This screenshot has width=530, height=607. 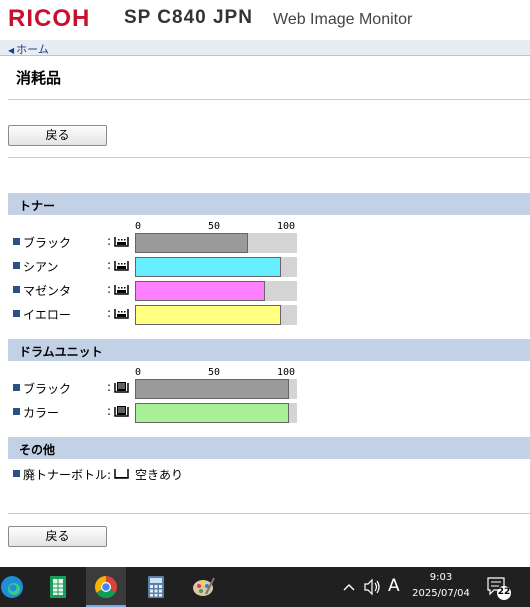 I want to click on waste-toner-label: 廃トナーボトル:, so click(x=67, y=475).